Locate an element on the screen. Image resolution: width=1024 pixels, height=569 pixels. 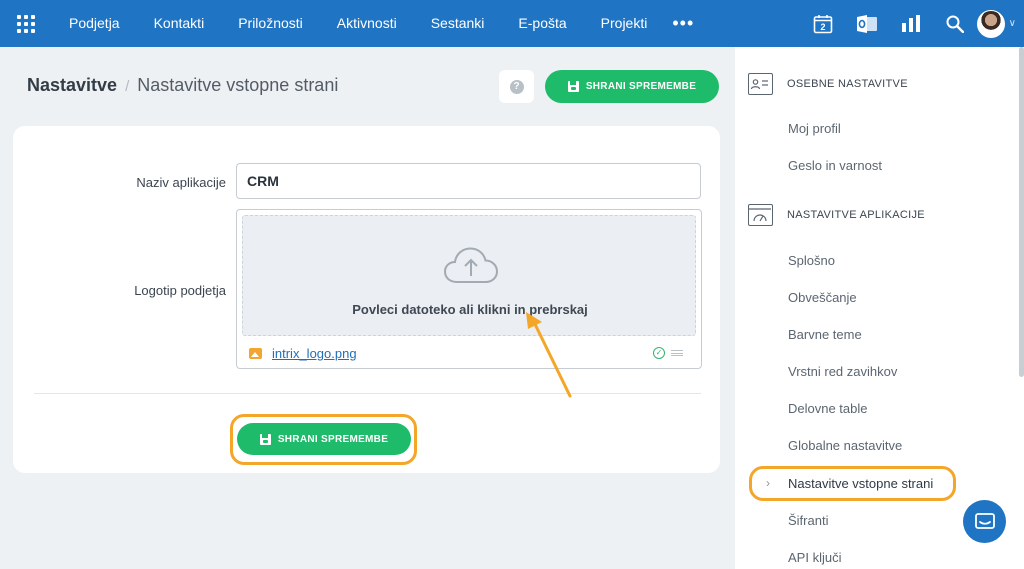
app-name-label: Naziv aplikacije is located at coordinates (181, 182).